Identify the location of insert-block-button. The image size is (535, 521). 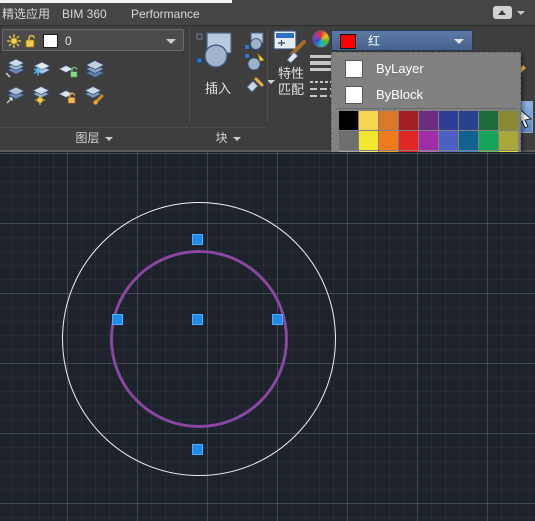
(218, 52).